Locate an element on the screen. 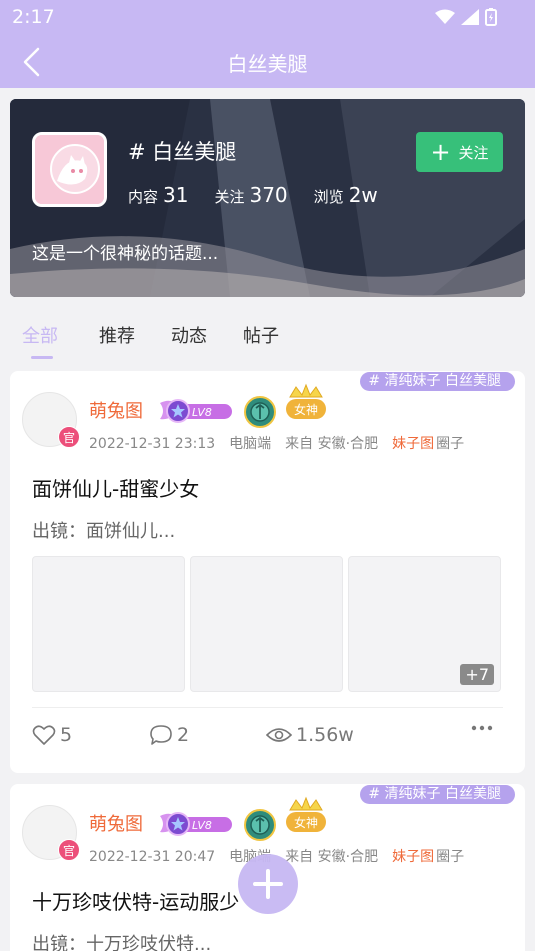 This screenshot has height=951, width=535. post-image: +7 is located at coordinates (424, 624).